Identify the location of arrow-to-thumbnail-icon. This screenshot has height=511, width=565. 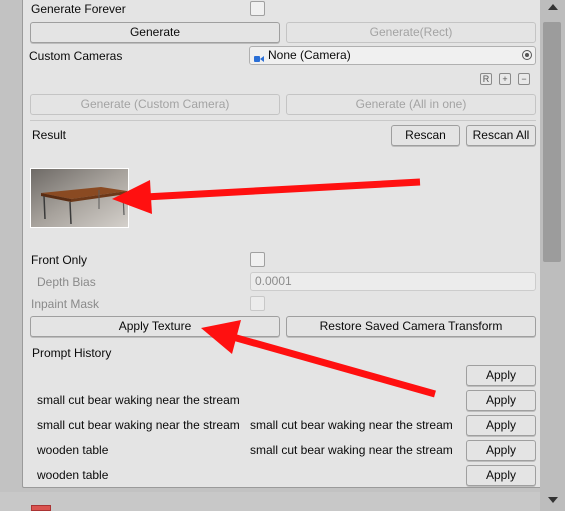
(266, 196).